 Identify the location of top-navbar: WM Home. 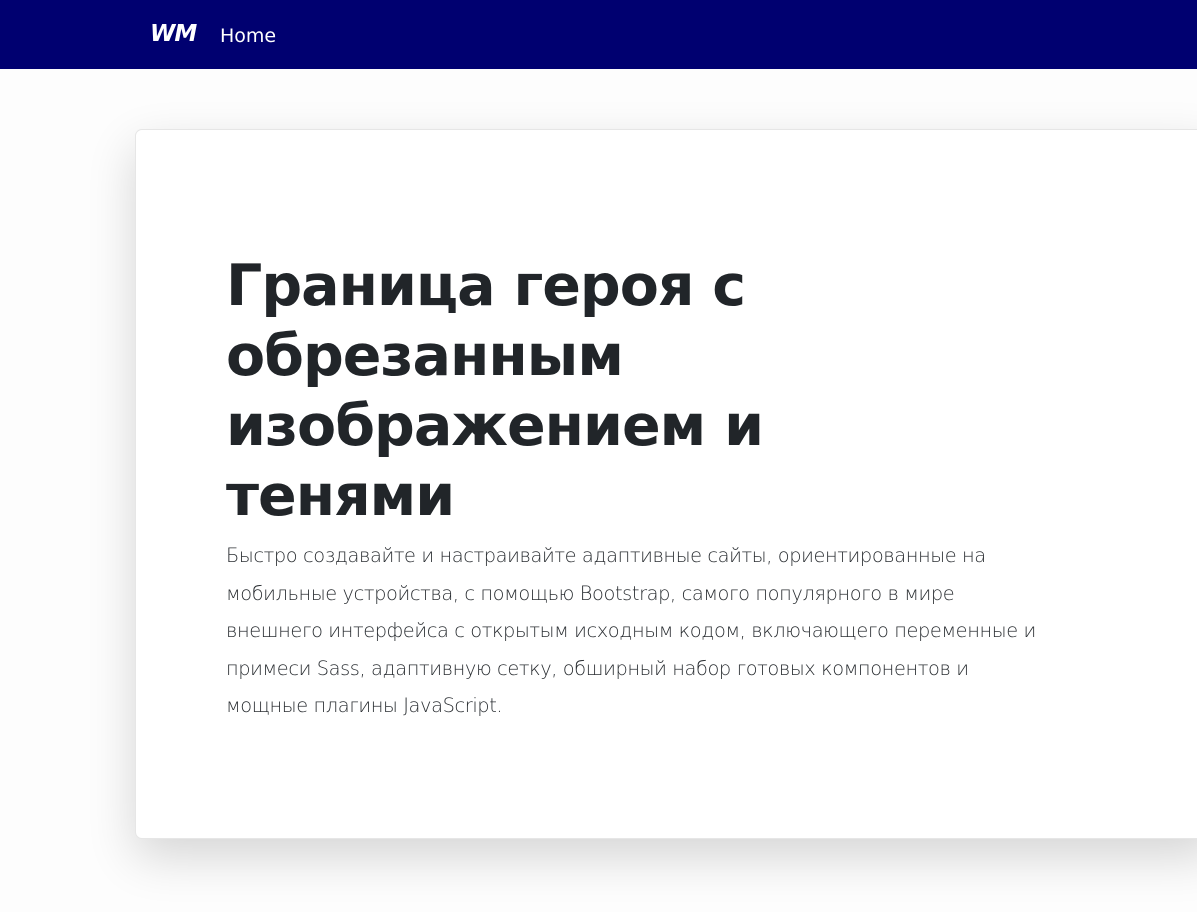
(598, 34).